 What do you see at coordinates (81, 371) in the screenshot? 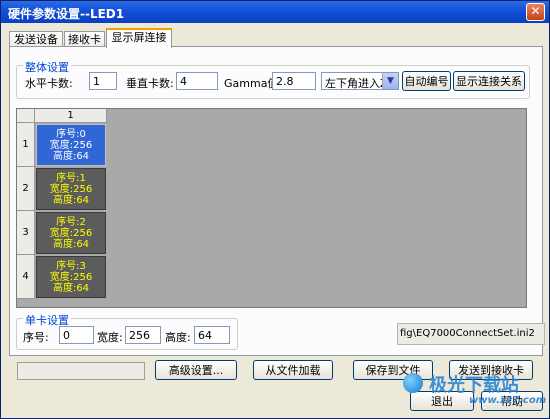
I see `status-box` at bounding box center [81, 371].